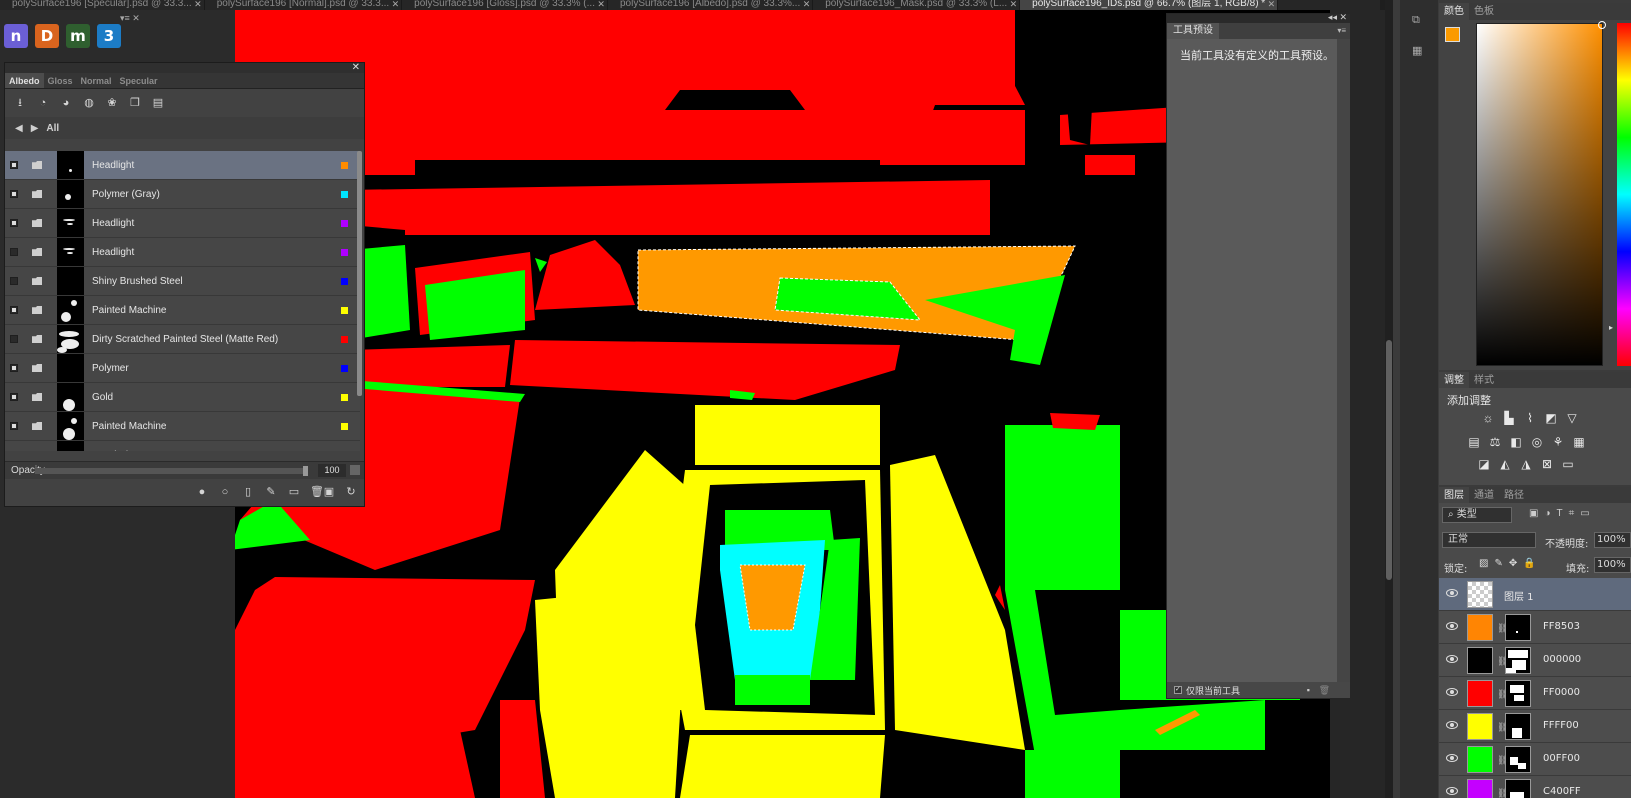 Image resolution: width=1631 pixels, height=798 pixels. What do you see at coordinates (1526, 464) in the screenshot?
I see `threshold-icon: ◮` at bounding box center [1526, 464].